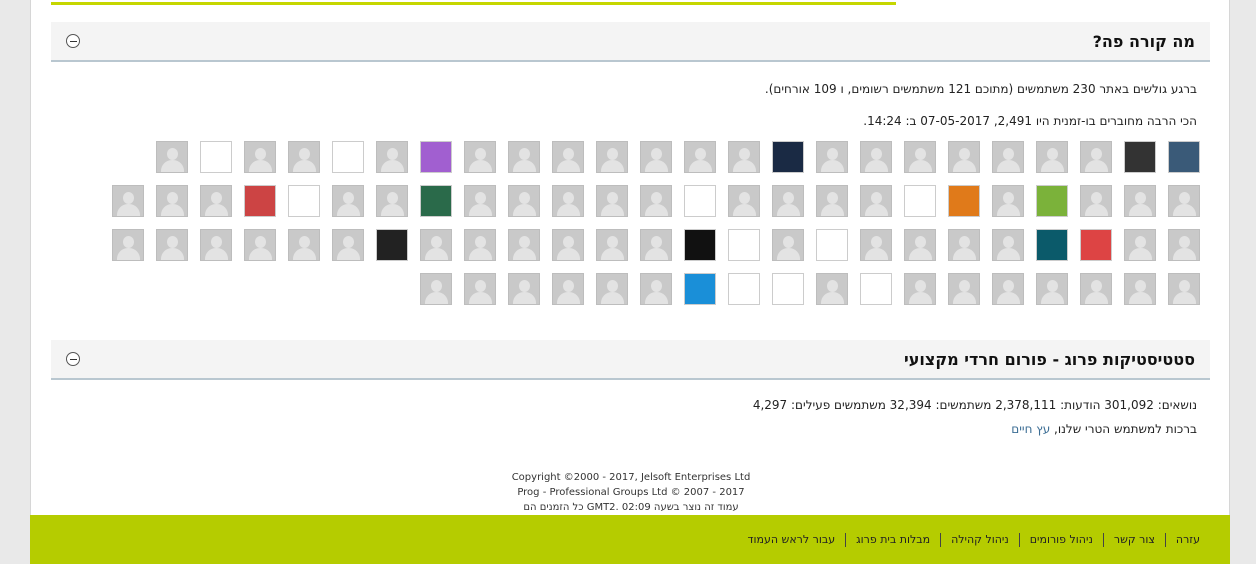 The image size is (1256, 564). I want to click on footer-link-forum-admin: ניהול פורומים, so click(1060, 539).